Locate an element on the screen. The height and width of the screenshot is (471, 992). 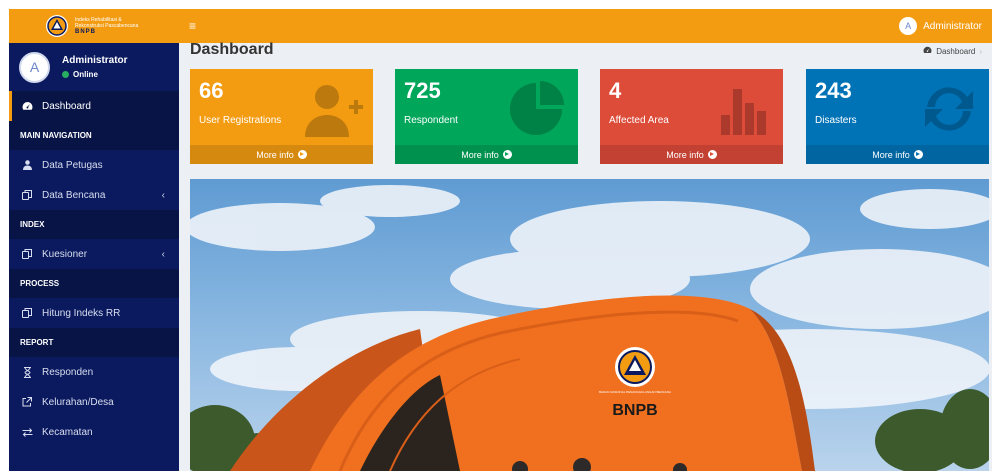
stat-box-affected-area: 4 Affected Area More info is located at coordinates (691, 116).